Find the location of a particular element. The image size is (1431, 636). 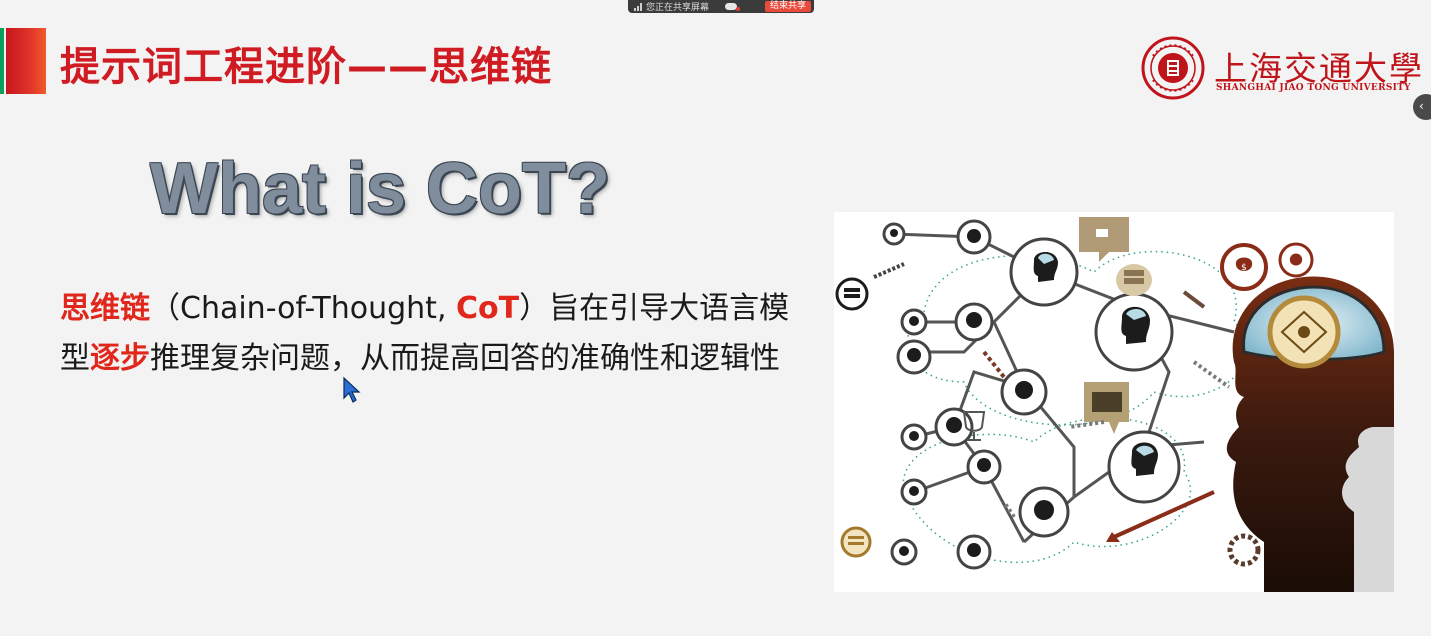

university-name-en: SHANGHAI JIAO TONG UNIVERSITY is located at coordinates (1313, 88).